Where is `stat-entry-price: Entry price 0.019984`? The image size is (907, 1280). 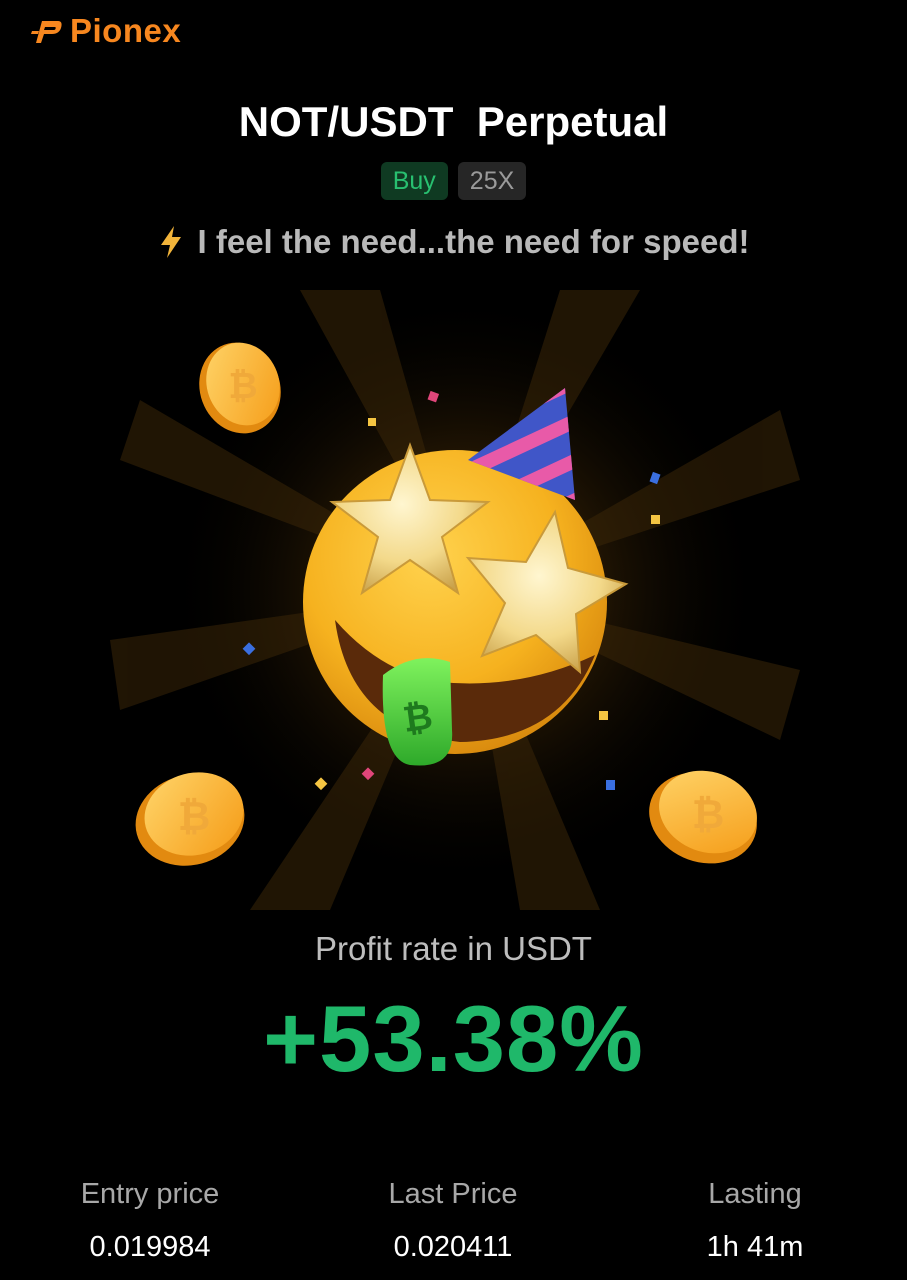 stat-entry-price: Entry price 0.019984 is located at coordinates (150, 1221).